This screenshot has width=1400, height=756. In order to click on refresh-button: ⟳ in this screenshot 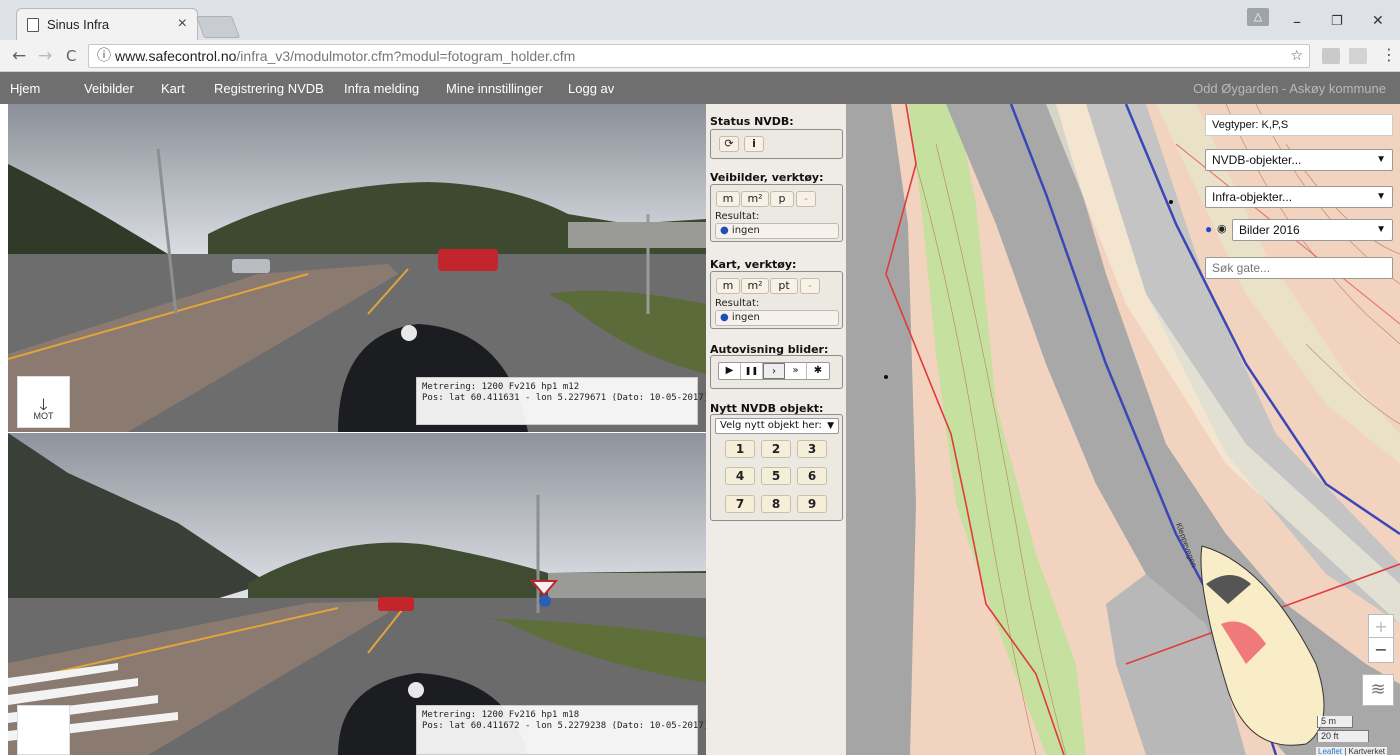, I will do `click(729, 144)`.